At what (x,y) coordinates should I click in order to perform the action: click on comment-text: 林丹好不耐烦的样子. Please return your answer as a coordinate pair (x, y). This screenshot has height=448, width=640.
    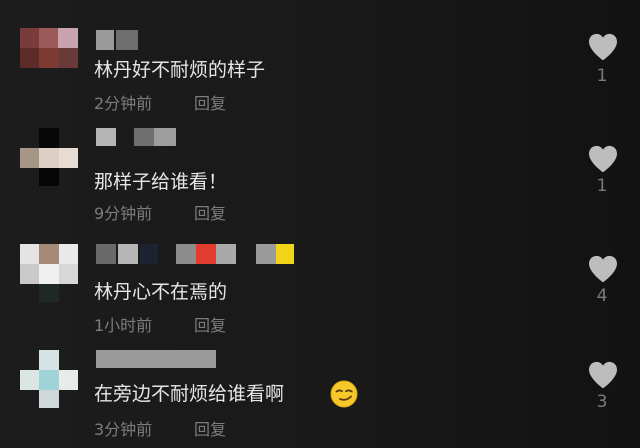
    Looking at the image, I should click on (180, 70).